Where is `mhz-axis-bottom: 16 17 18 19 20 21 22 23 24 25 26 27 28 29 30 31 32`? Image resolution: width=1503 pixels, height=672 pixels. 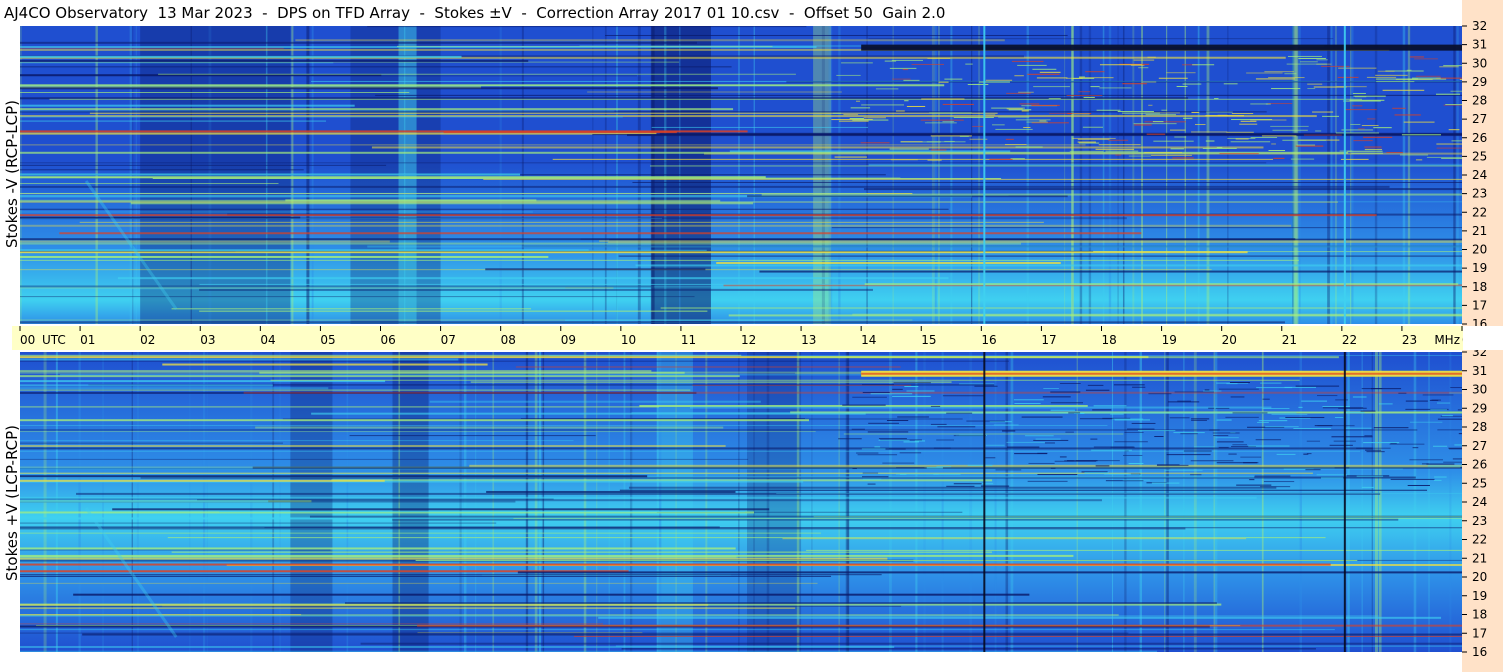
mhz-axis-bottom: 16 17 18 19 20 21 22 23 24 25 26 27 28 29 30 31 32 is located at coordinates (1482, 511).